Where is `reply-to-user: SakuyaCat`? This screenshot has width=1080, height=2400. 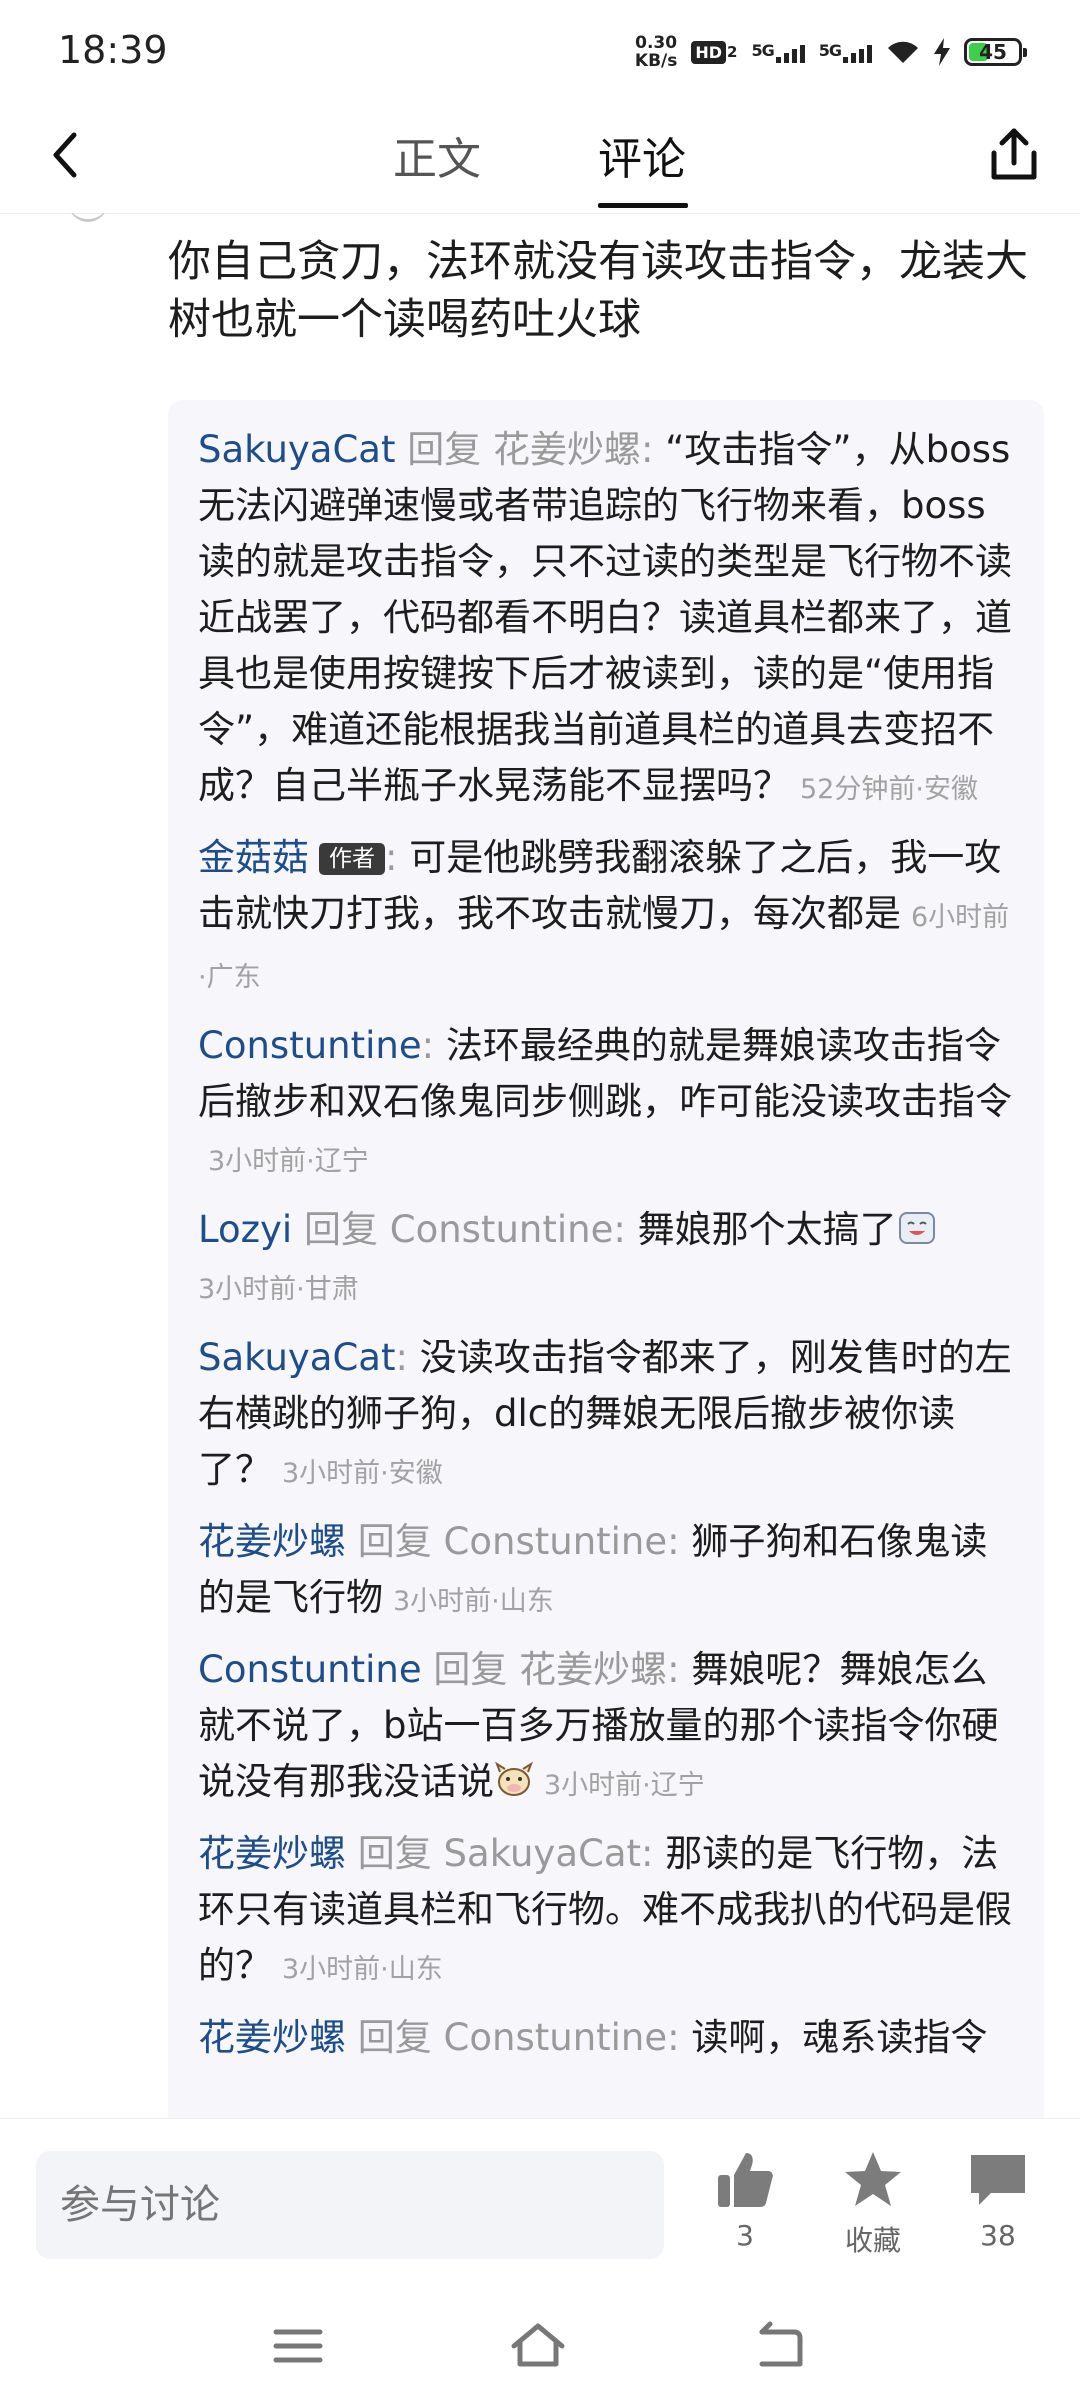 reply-to-user: SakuyaCat is located at coordinates (542, 1853).